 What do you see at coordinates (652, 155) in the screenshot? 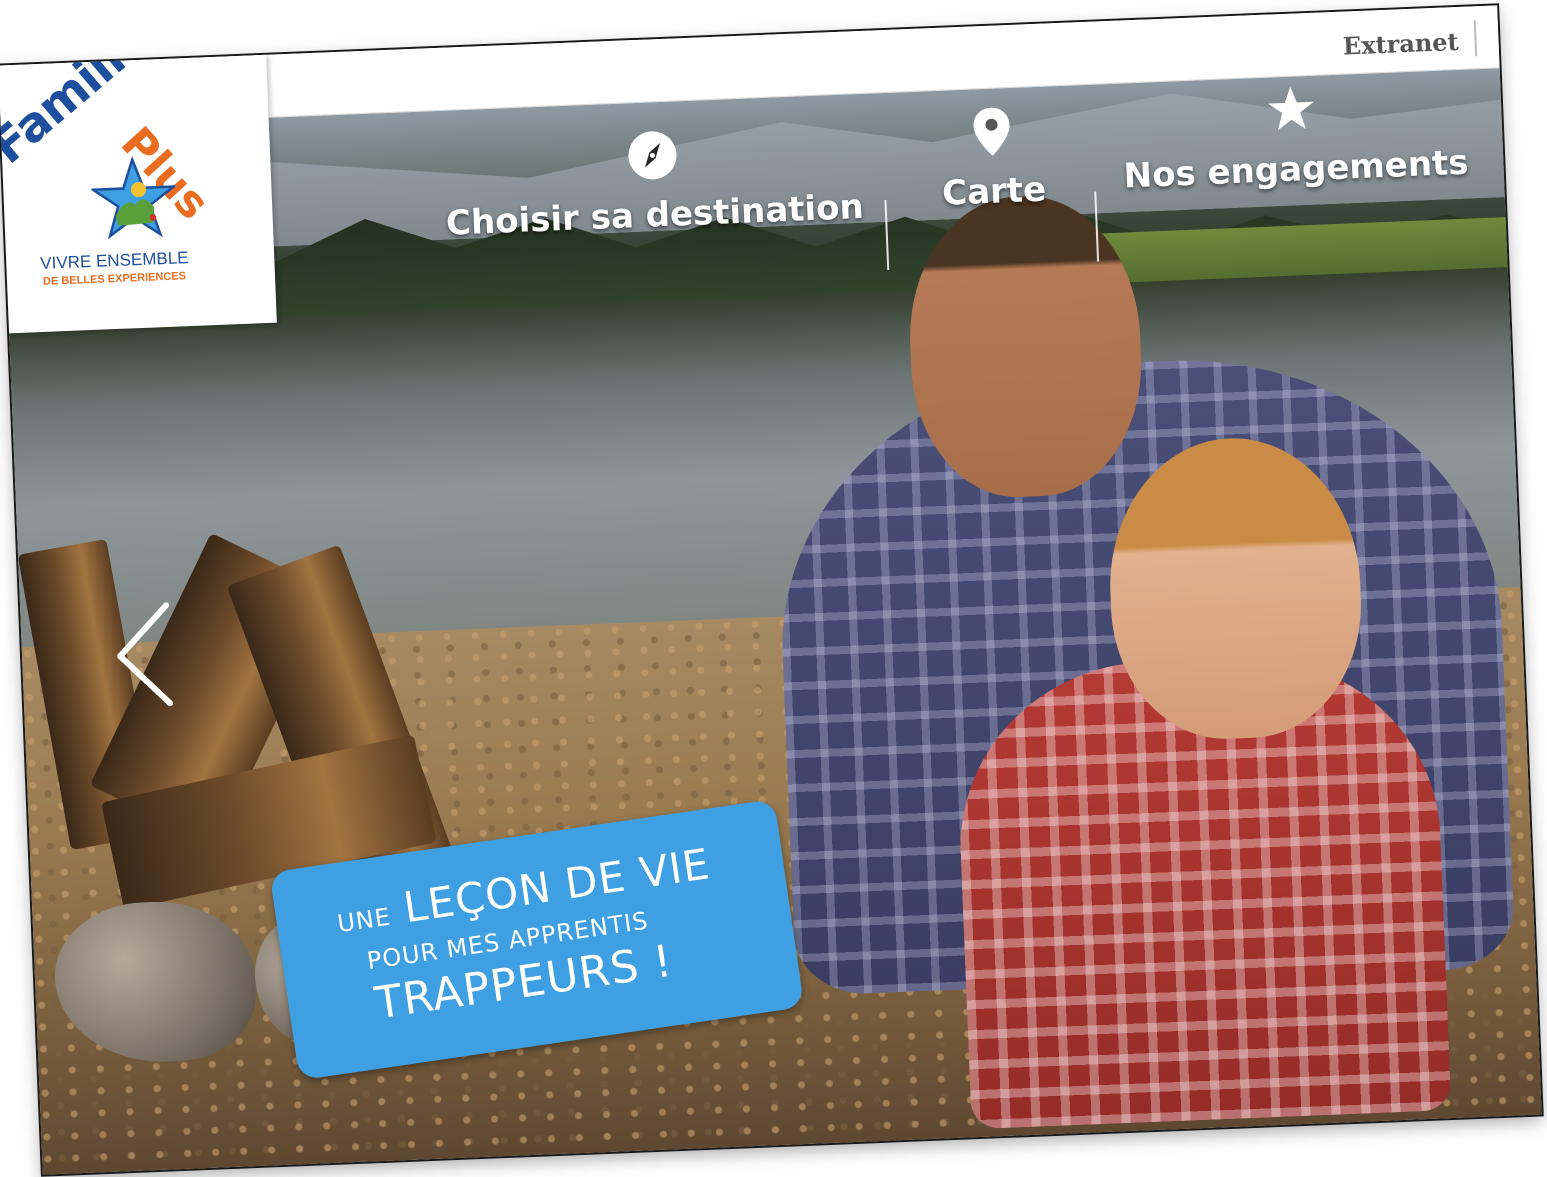
I see `compass-icon` at bounding box center [652, 155].